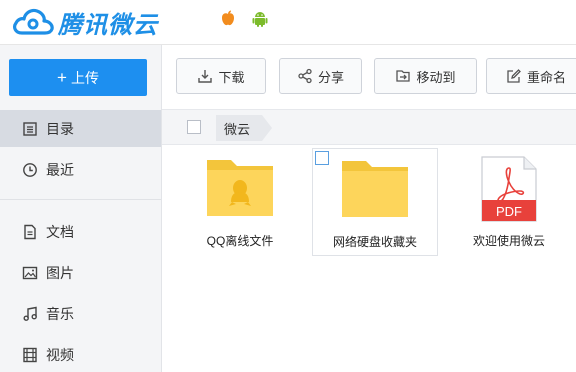 This screenshot has width=576, height=372. Describe the element at coordinates (84, 77) in the screenshot. I see `upload-label: 上传` at that location.